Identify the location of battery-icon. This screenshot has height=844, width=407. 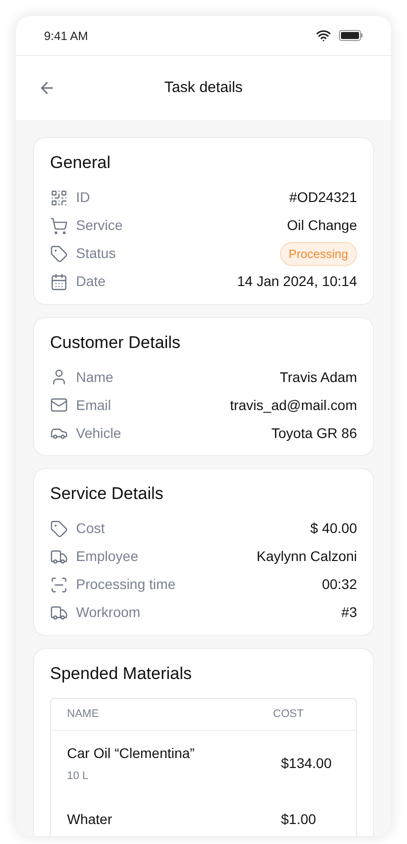
(351, 35).